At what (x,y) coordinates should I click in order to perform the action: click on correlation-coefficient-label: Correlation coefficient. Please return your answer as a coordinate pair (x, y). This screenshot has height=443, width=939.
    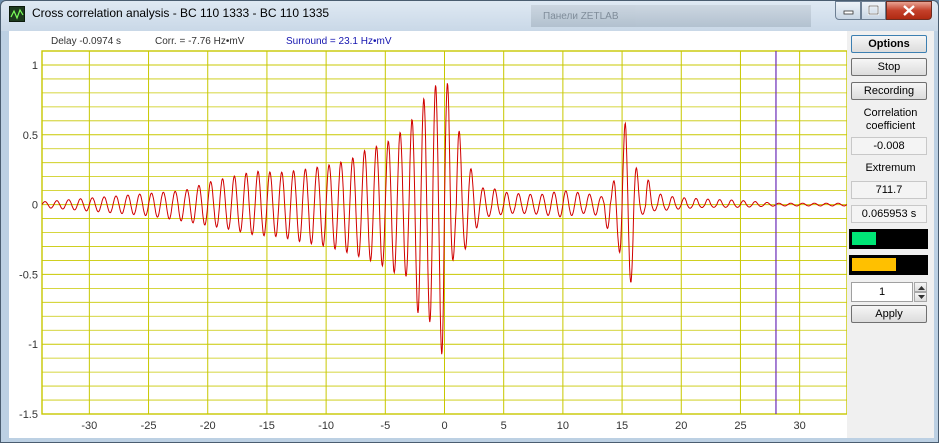
    Looking at the image, I should click on (890, 119).